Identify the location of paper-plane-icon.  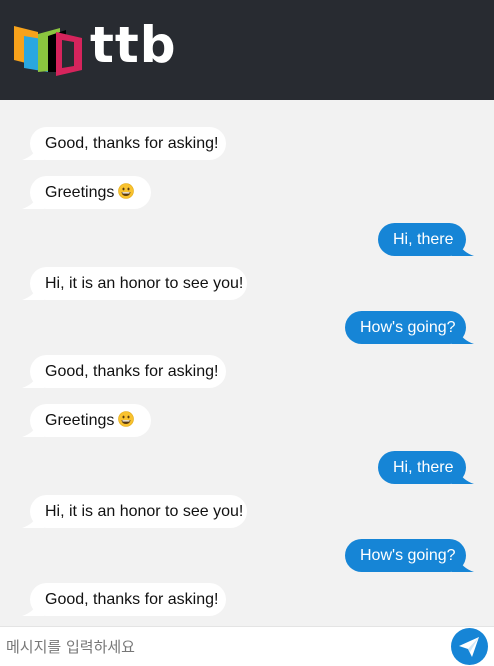
(469, 647).